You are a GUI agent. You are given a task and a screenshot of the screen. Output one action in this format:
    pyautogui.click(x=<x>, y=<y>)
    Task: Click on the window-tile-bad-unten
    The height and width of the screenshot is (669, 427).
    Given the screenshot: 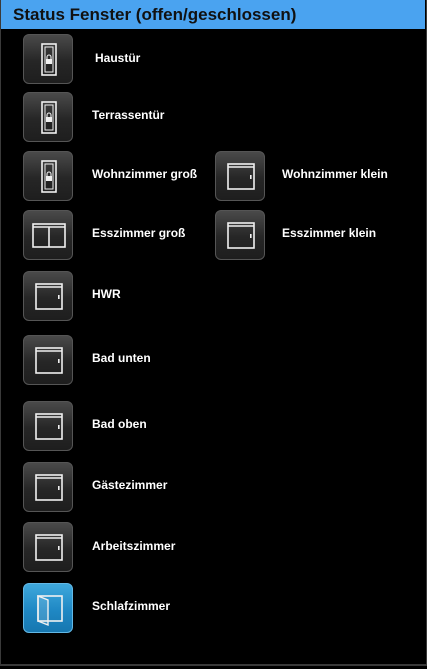 What is the action you would take?
    pyautogui.click(x=48, y=360)
    